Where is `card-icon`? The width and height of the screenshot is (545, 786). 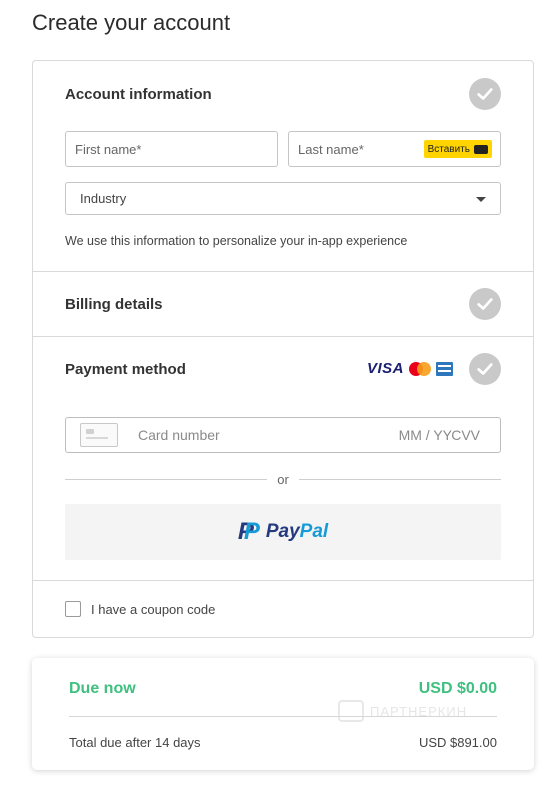
card-icon is located at coordinates (481, 149).